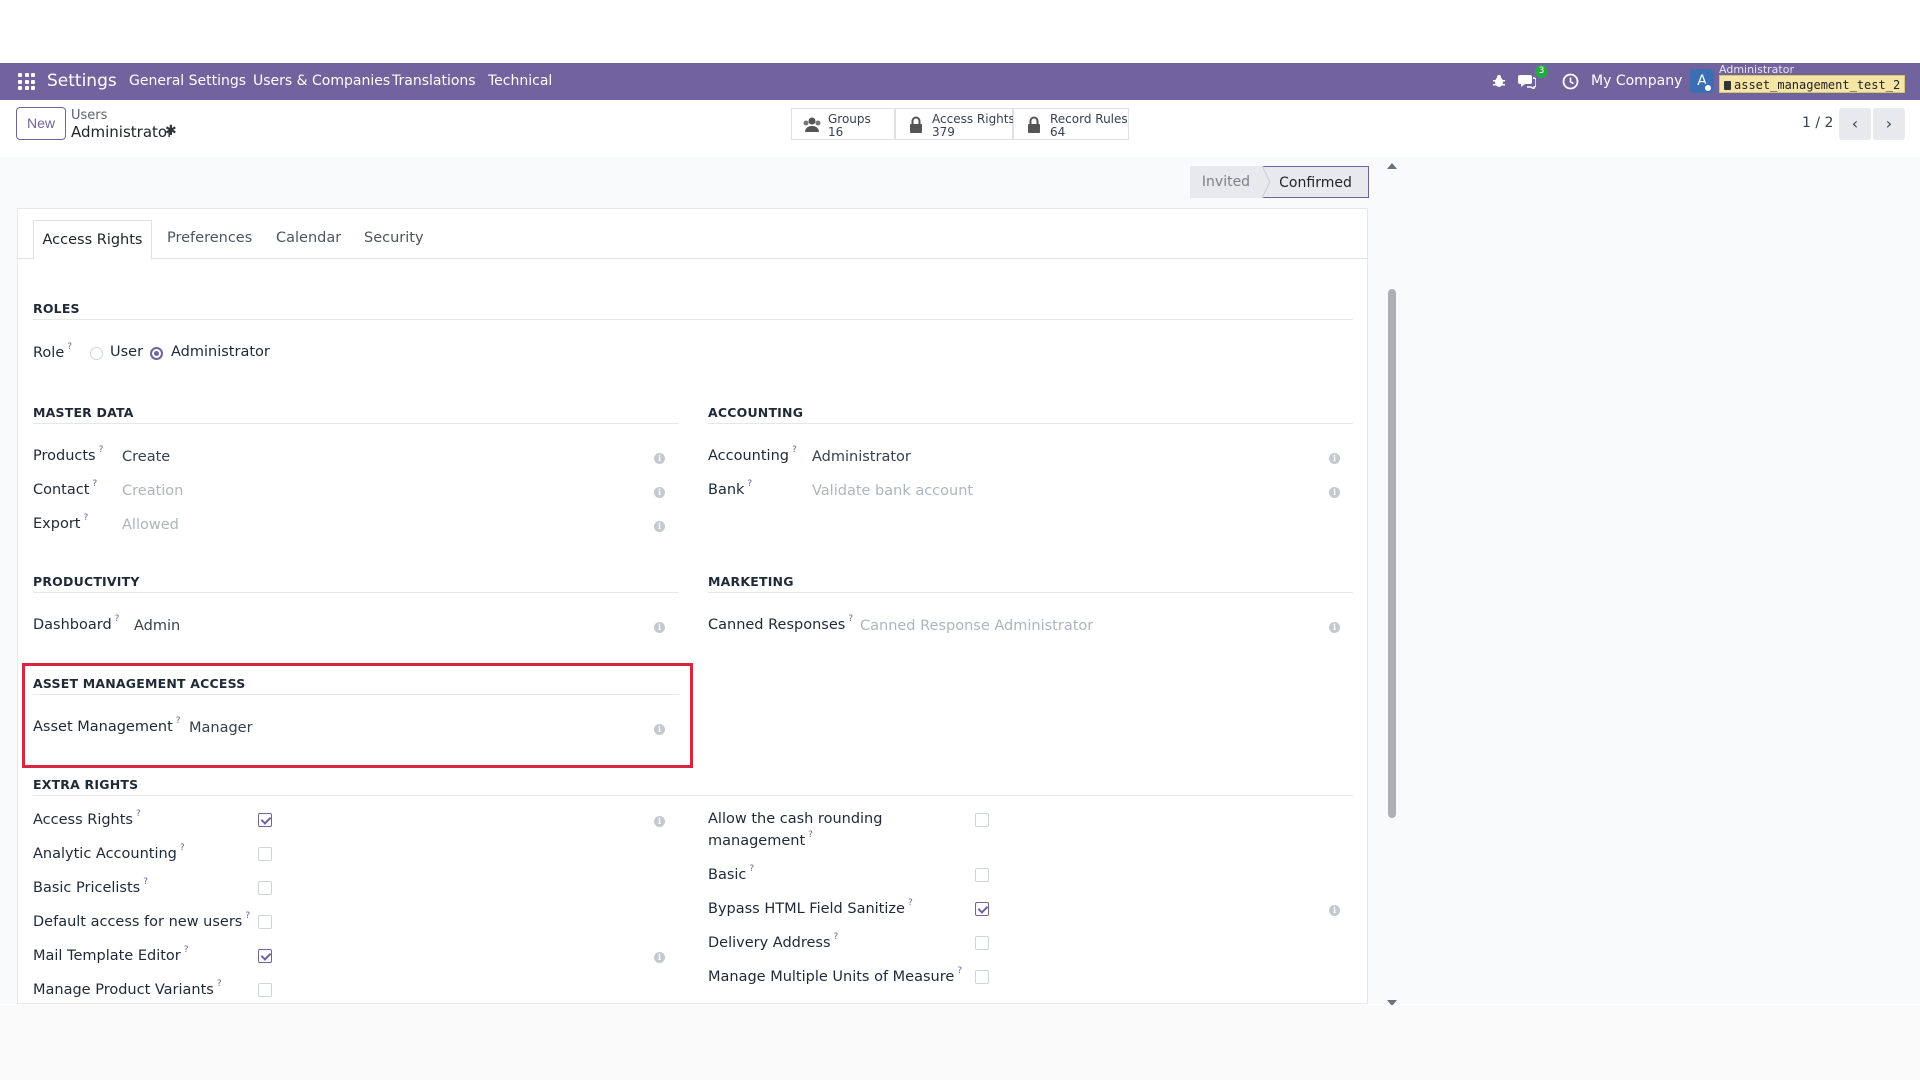 This screenshot has width=1920, height=1080. Describe the element at coordinates (976, 626) in the screenshot. I see `canned-responses-field: Canned Response Administrator` at that location.